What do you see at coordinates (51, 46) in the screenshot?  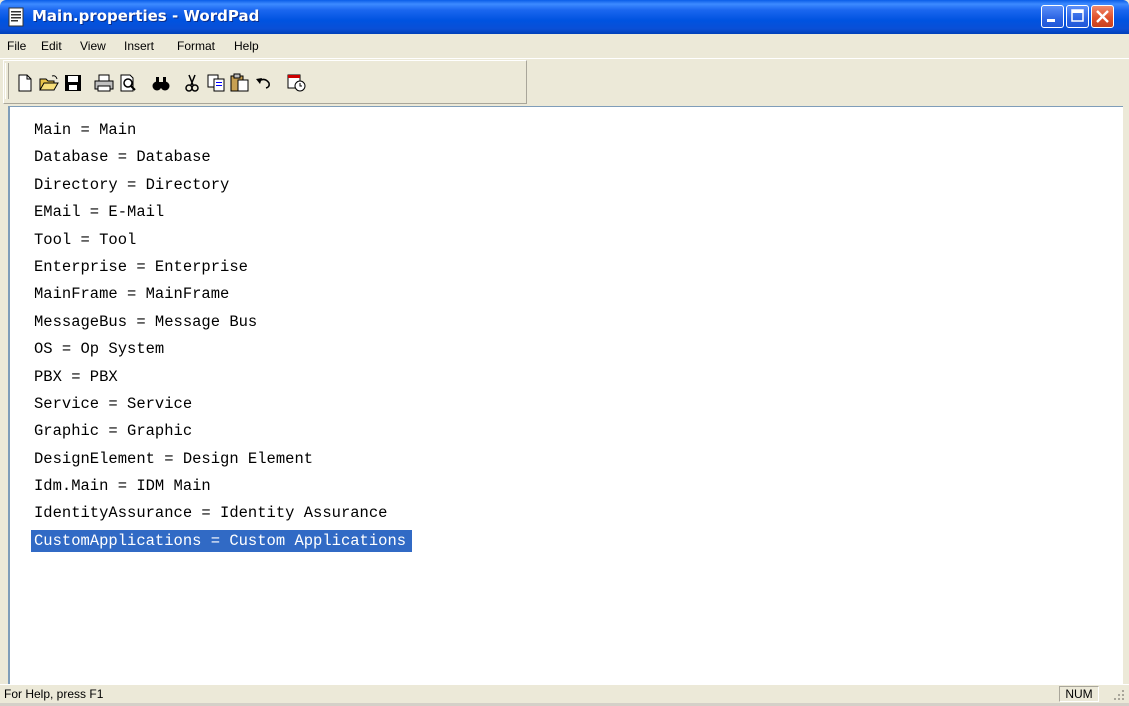 I see `menu-edit: Edit` at bounding box center [51, 46].